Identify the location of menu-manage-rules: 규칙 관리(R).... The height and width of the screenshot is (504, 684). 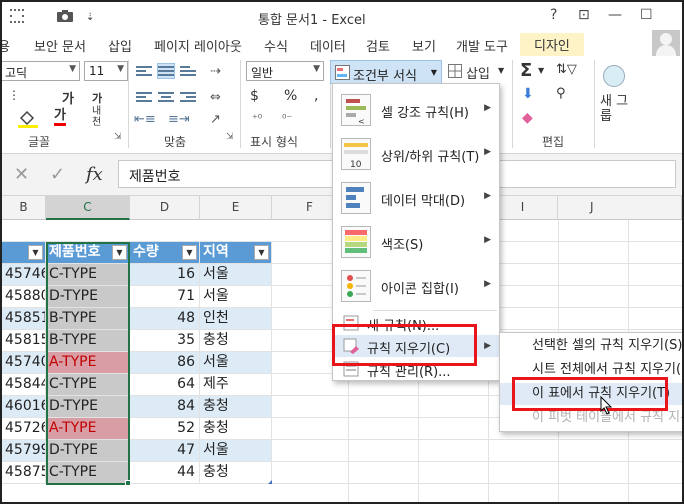
(416, 369).